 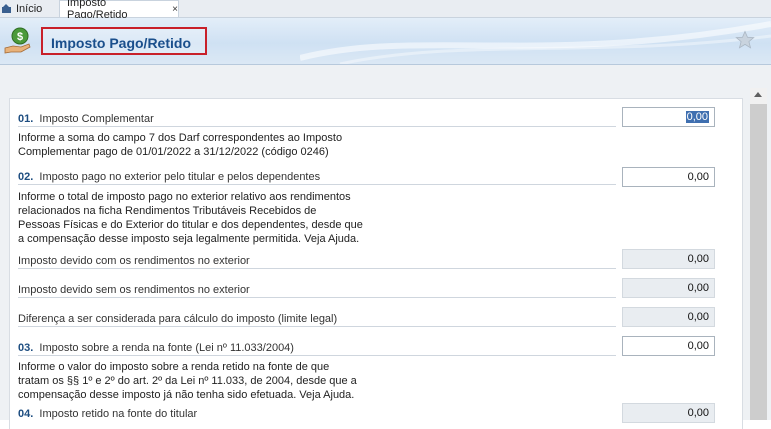 I want to click on q02-value: 0,00, so click(x=698, y=177).